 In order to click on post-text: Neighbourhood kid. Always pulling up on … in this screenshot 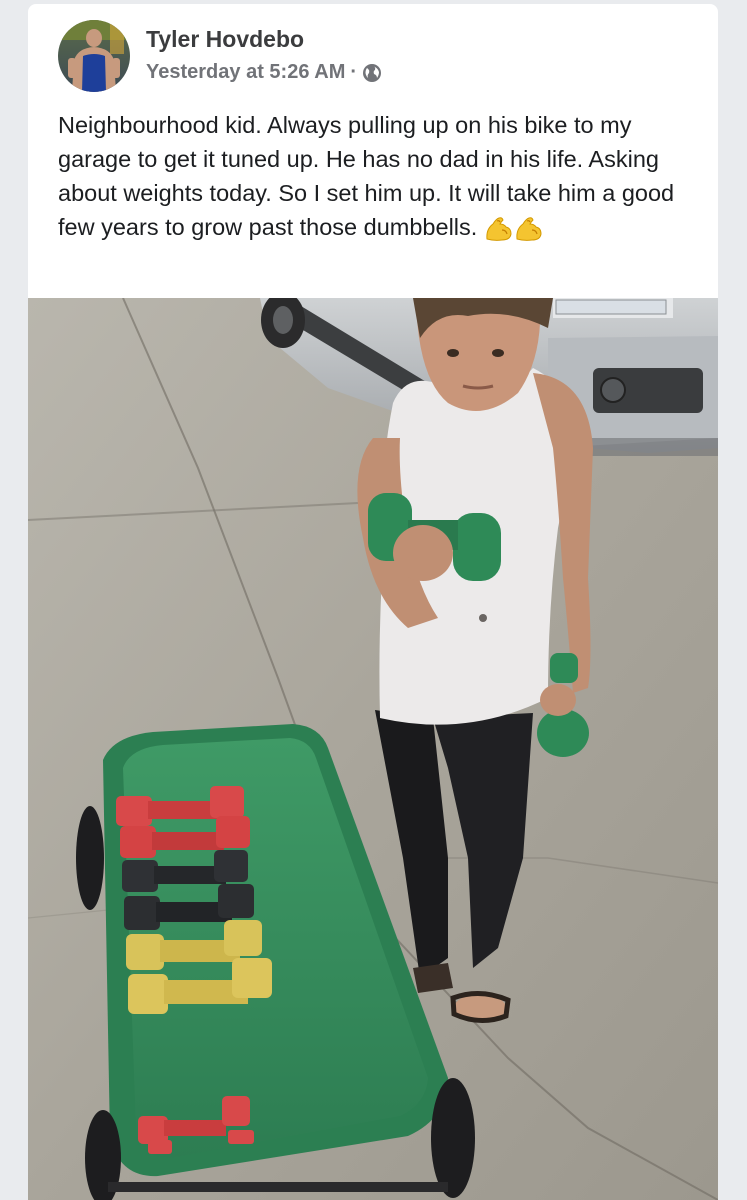, I will do `click(366, 176)`.